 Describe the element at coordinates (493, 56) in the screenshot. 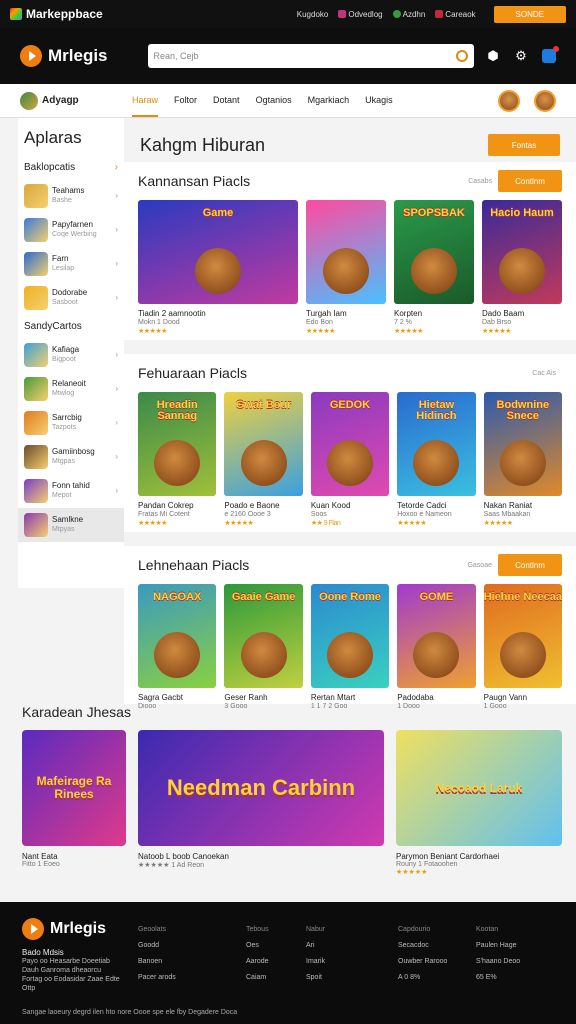

I see `notification-icon: ⬢` at that location.